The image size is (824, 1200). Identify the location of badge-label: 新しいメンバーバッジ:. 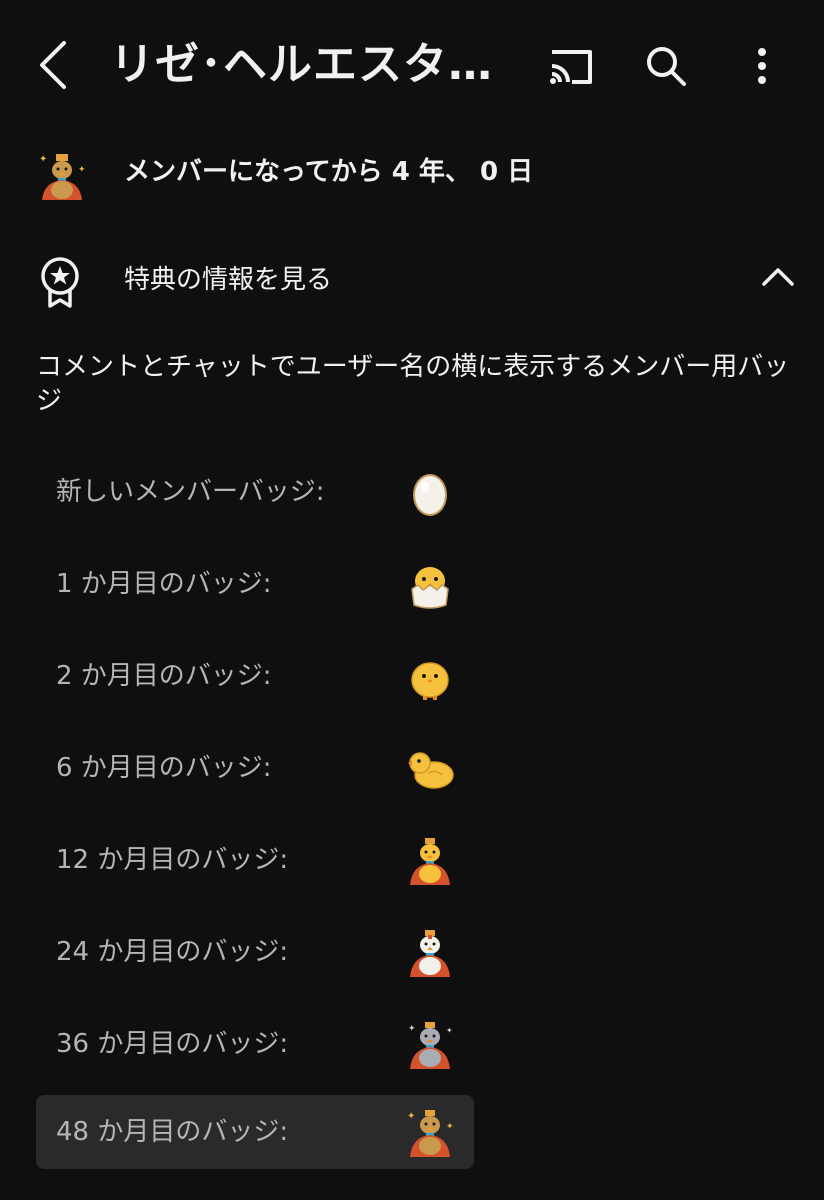
(190, 492).